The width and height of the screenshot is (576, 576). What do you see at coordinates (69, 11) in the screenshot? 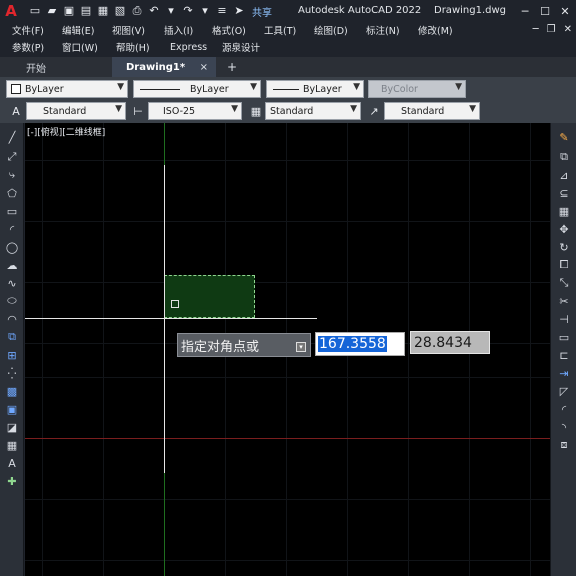
I see `save-icon: ▣` at bounding box center [69, 11].